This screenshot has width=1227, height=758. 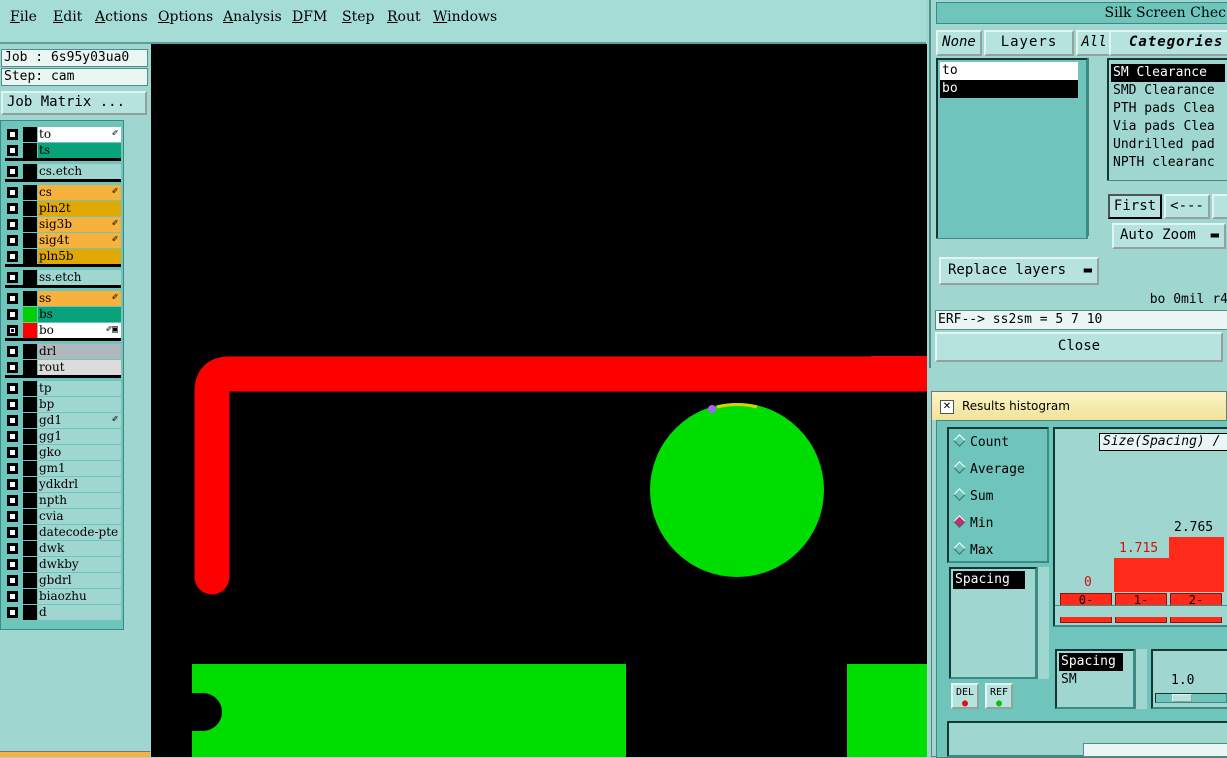 What do you see at coordinates (1009, 89) in the screenshot?
I see `silk-layer-item-bo: bo` at bounding box center [1009, 89].